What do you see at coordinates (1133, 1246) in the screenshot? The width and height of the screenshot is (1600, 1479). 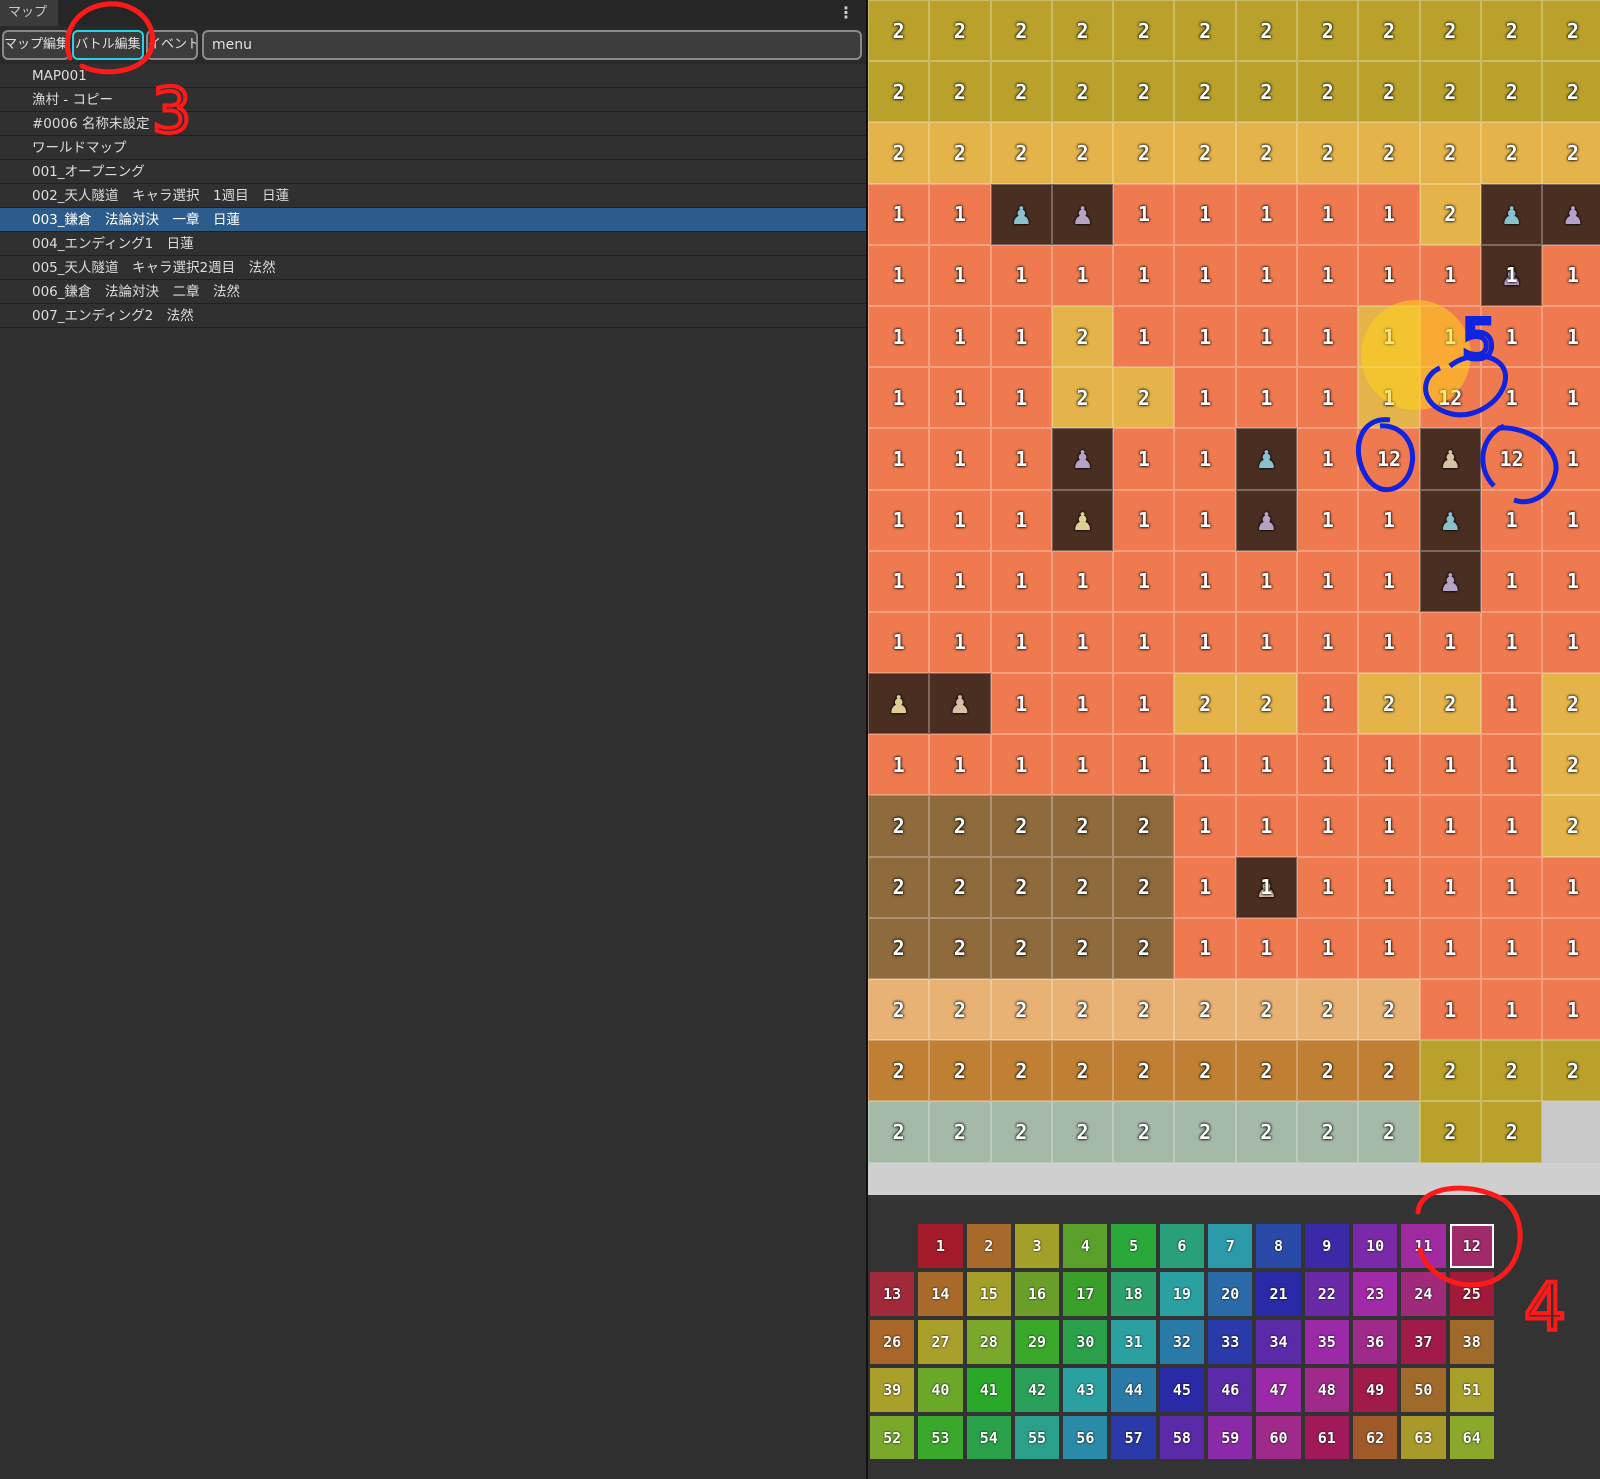 I see `palette-tile: 5` at bounding box center [1133, 1246].